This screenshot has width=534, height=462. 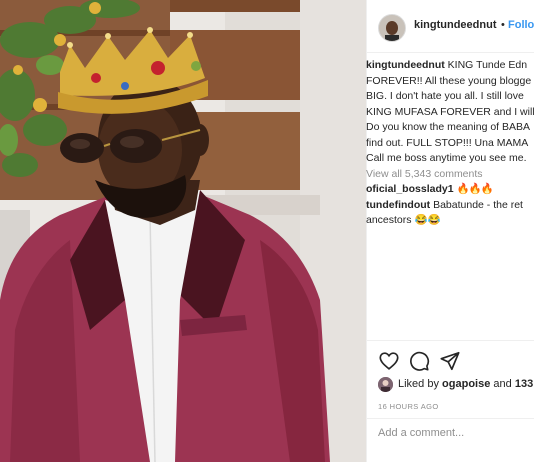 I want to click on comment-text: ancestors, so click(x=389, y=220).